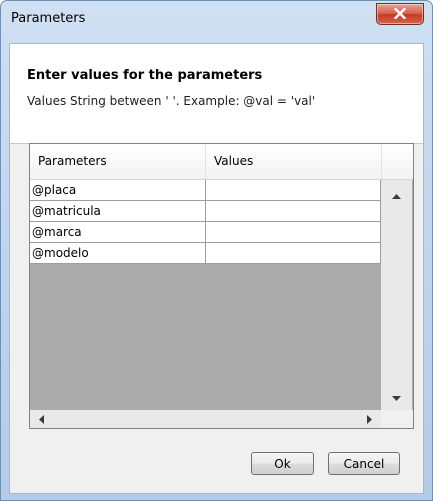 Image resolution: width=433 pixels, height=501 pixels. Describe the element at coordinates (396, 196) in the screenshot. I see `scroll-up-icon` at that location.